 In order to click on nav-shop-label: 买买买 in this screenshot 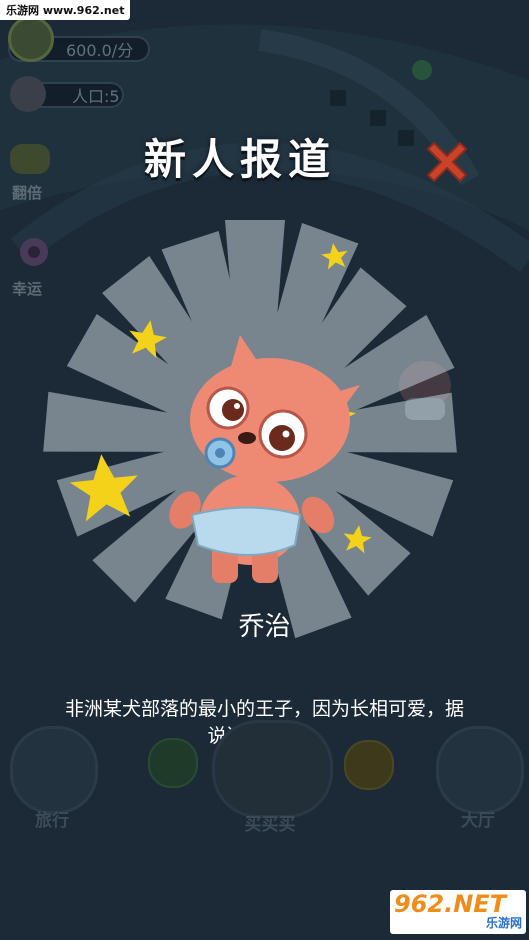, I will do `click(270, 825)`.